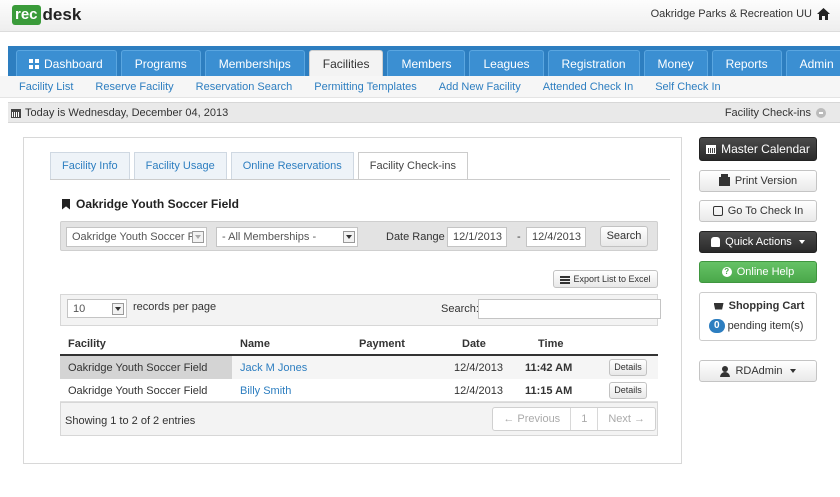 This screenshot has height=497, width=840. I want to click on row-time: 11:15 AM, so click(549, 391).